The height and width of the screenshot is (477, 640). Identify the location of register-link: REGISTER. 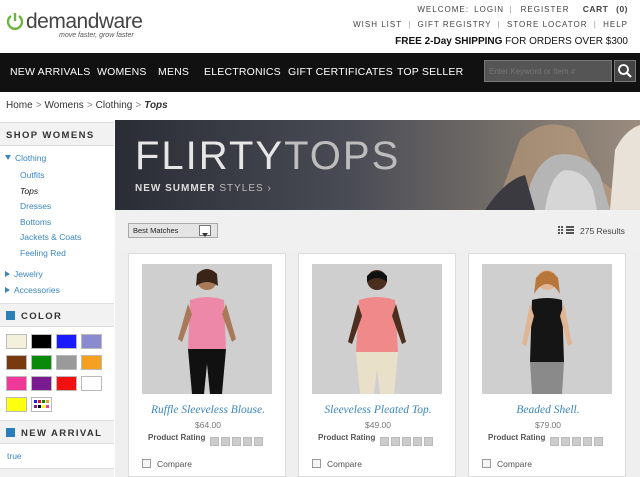
(545, 9).